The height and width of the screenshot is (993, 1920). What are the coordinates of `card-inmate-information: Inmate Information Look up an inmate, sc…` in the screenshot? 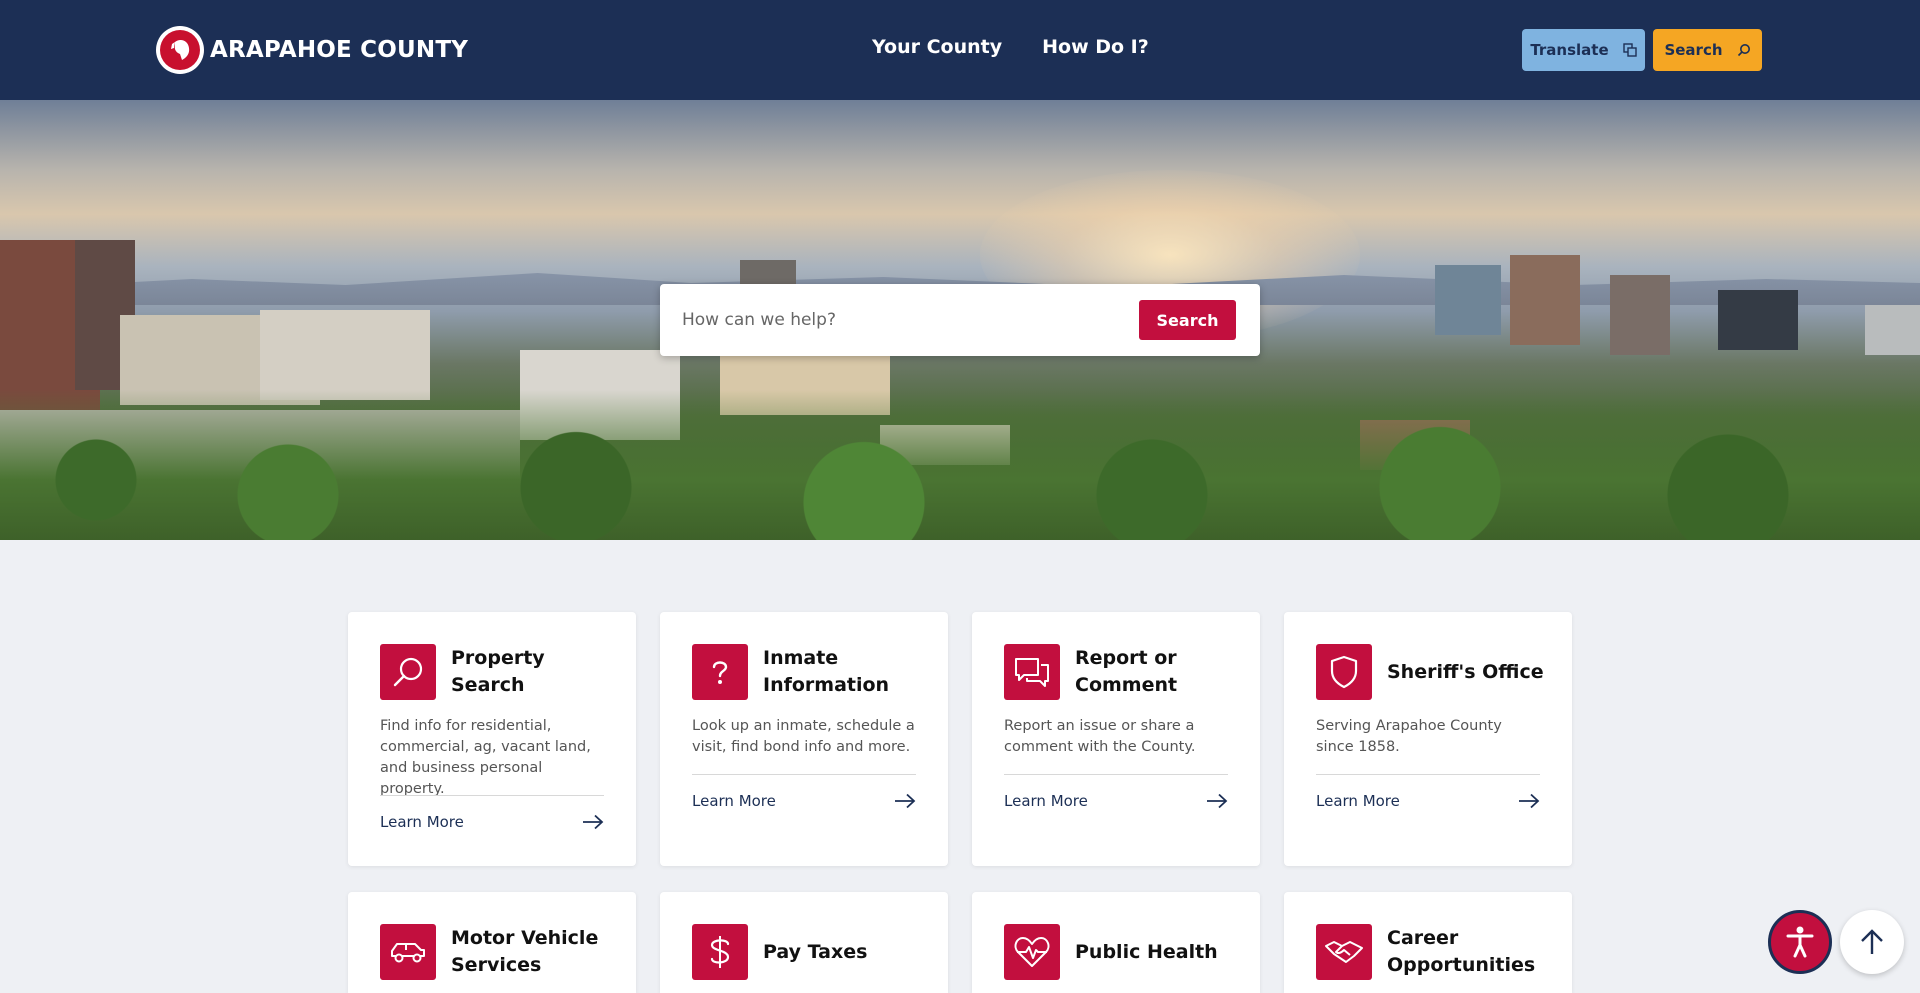 It's located at (804, 739).